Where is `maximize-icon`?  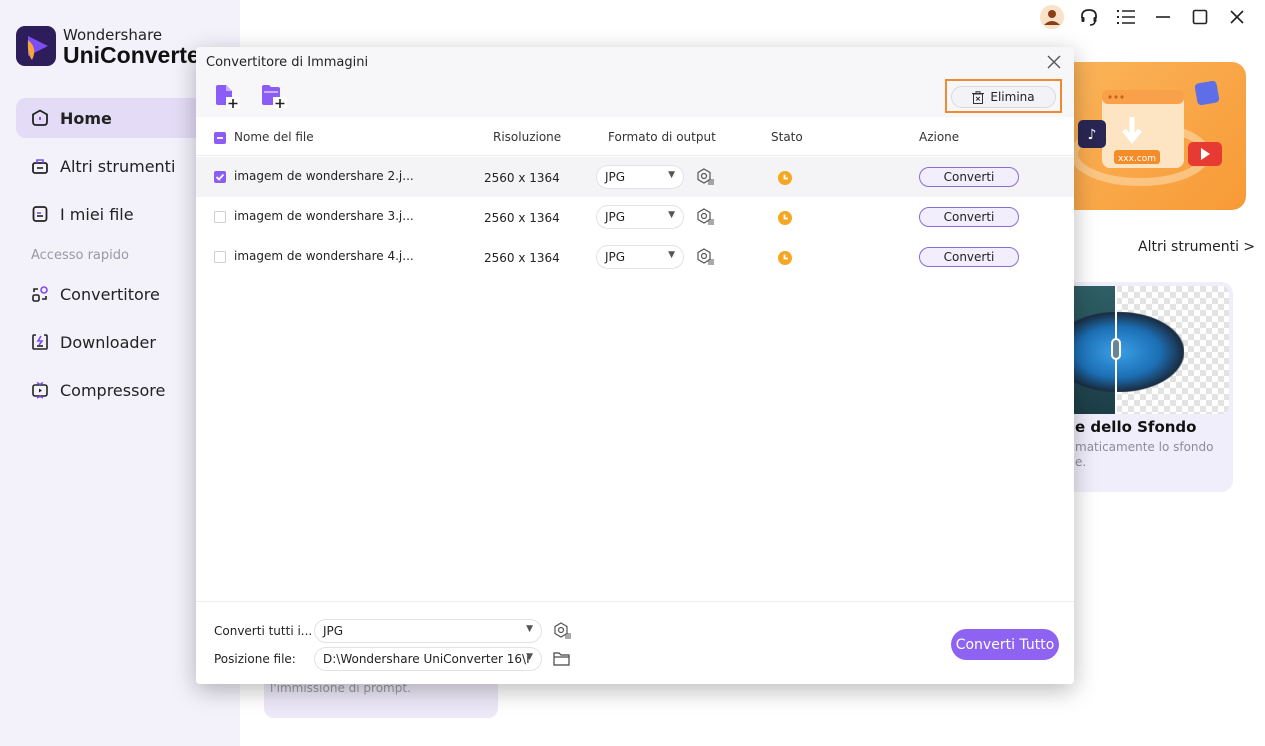
maximize-icon is located at coordinates (1200, 19).